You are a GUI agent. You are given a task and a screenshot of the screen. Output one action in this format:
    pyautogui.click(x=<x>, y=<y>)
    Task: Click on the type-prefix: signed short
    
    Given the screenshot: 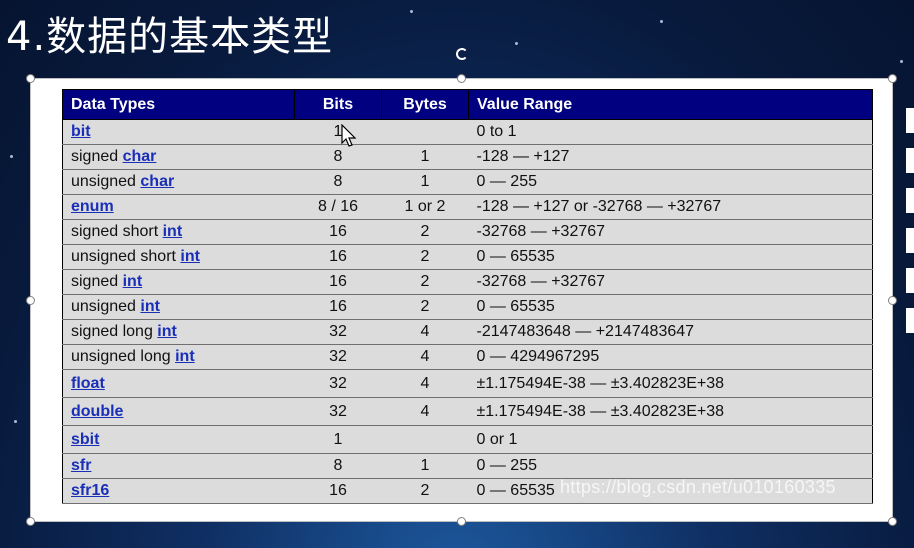 What is the action you would take?
    pyautogui.click(x=117, y=231)
    